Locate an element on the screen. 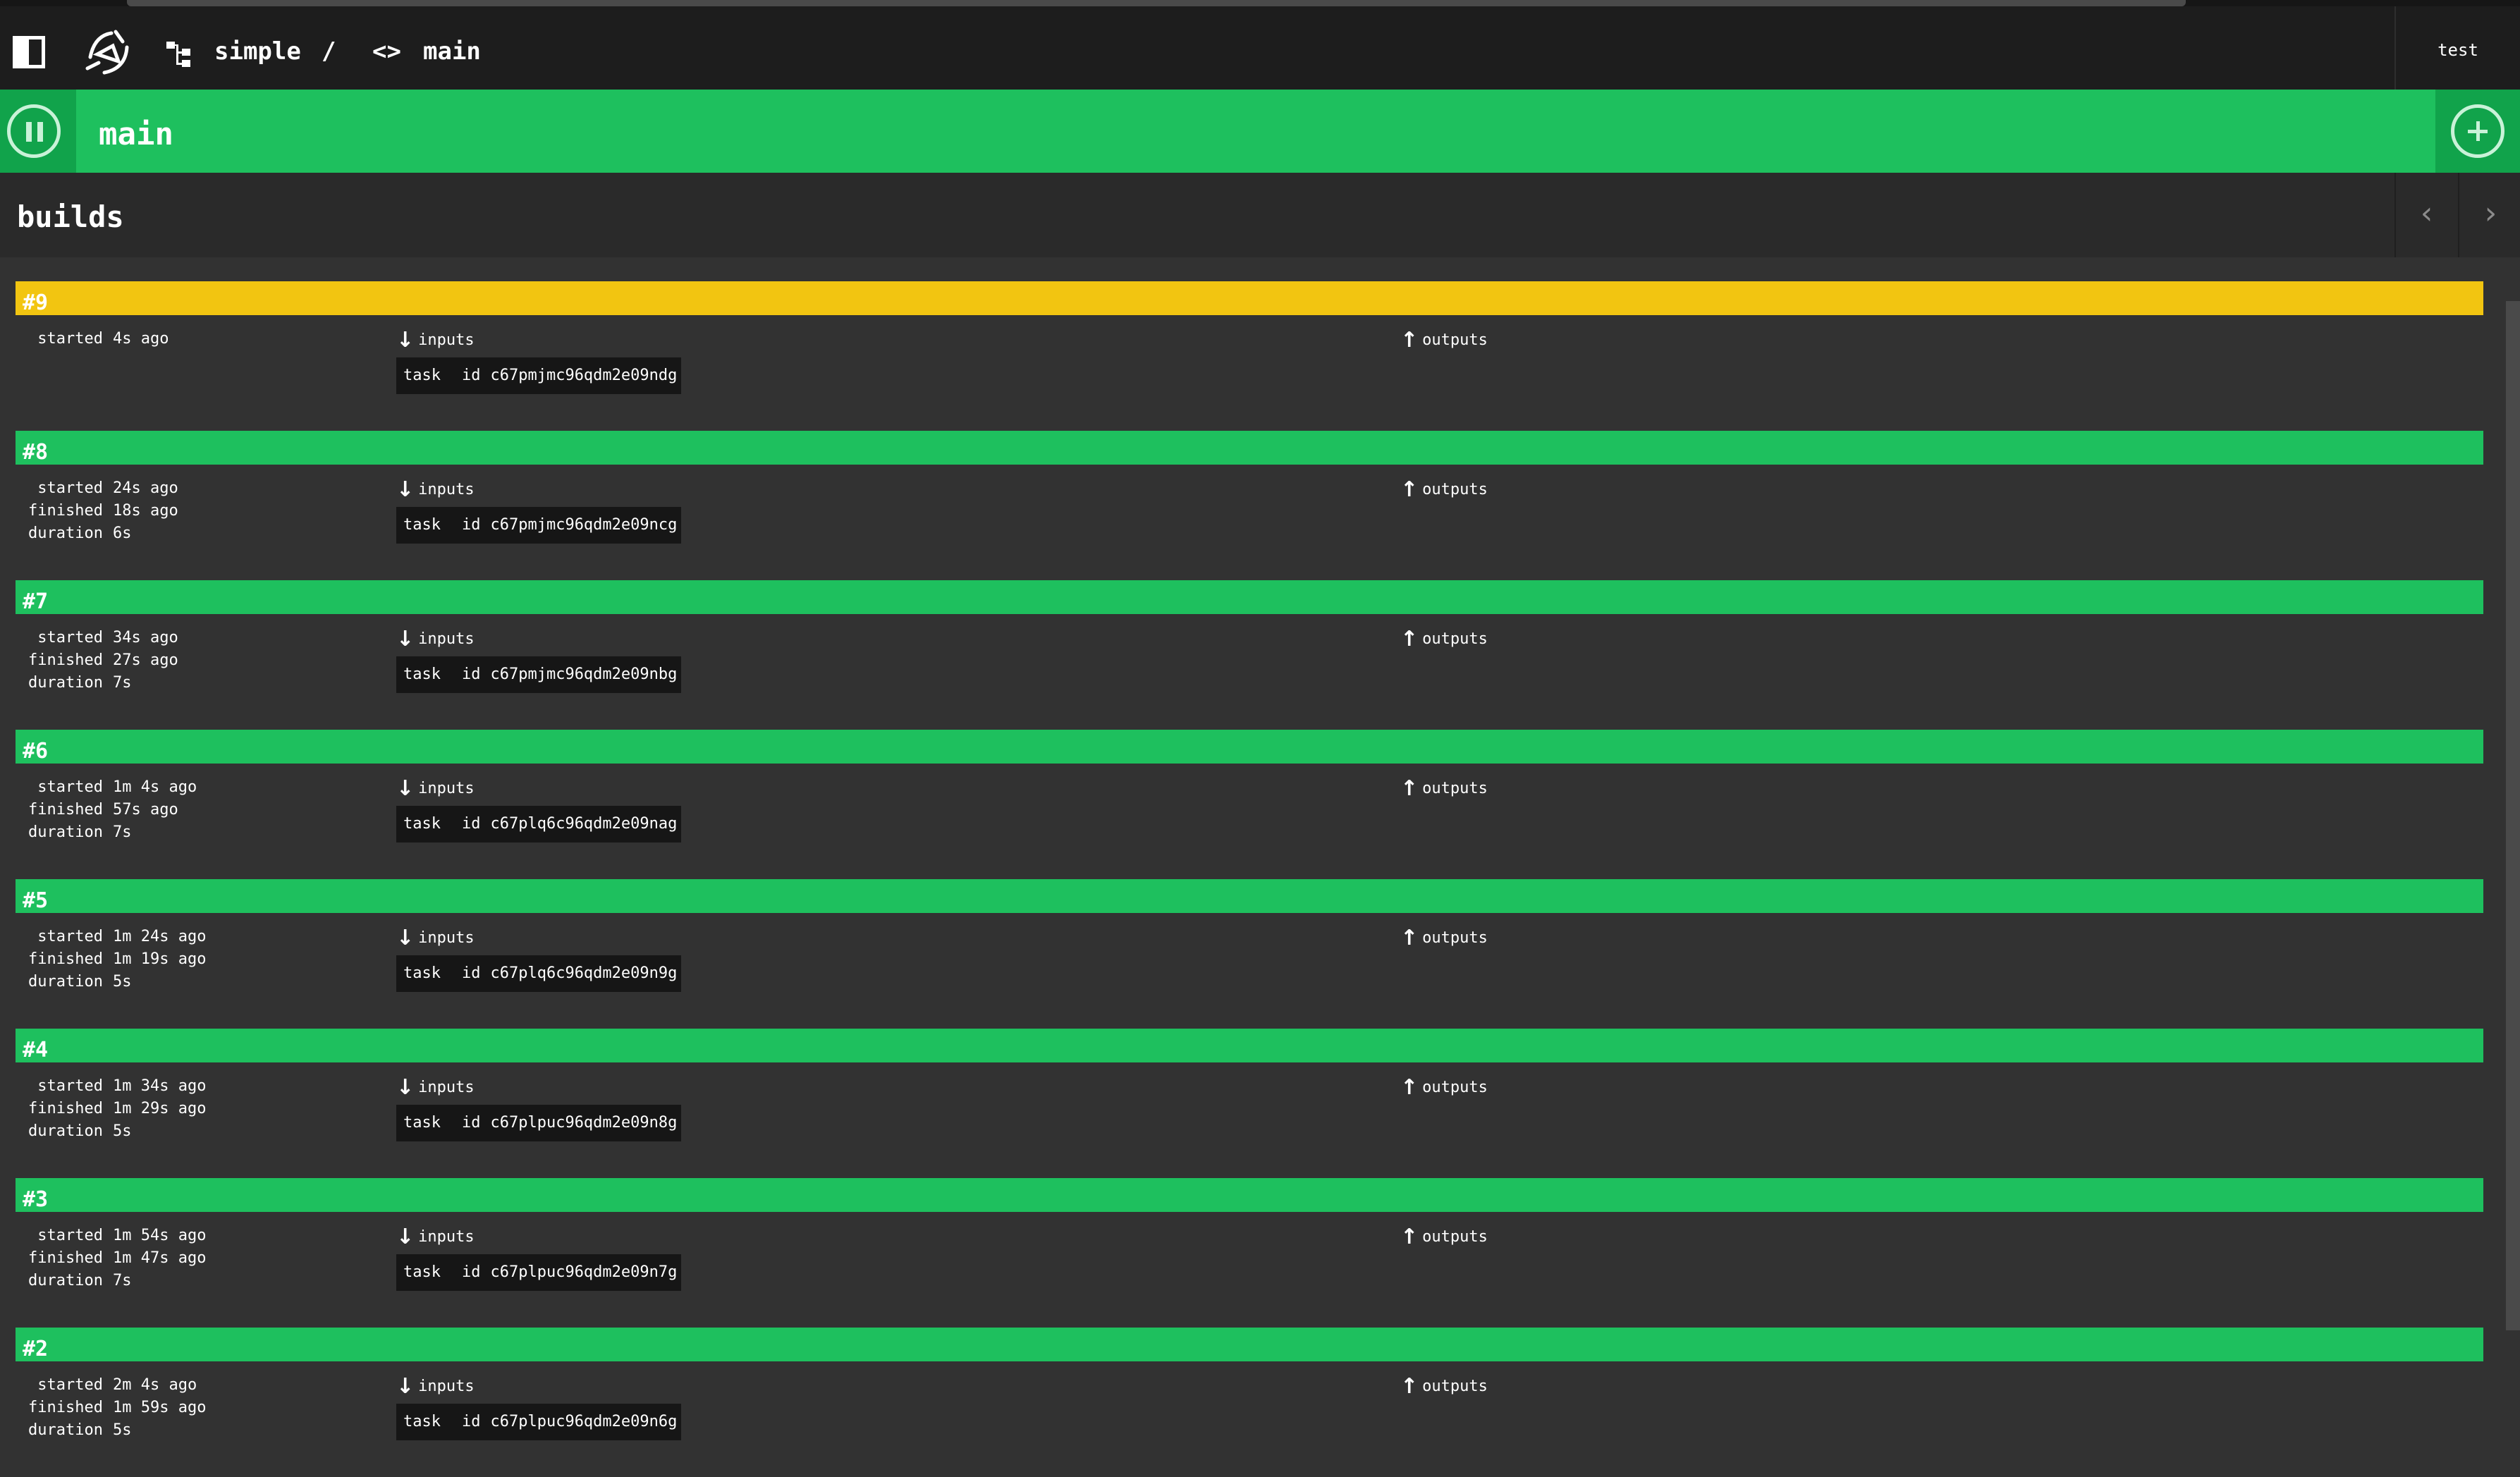  started-value: 1m 4s ago is located at coordinates (155, 787).